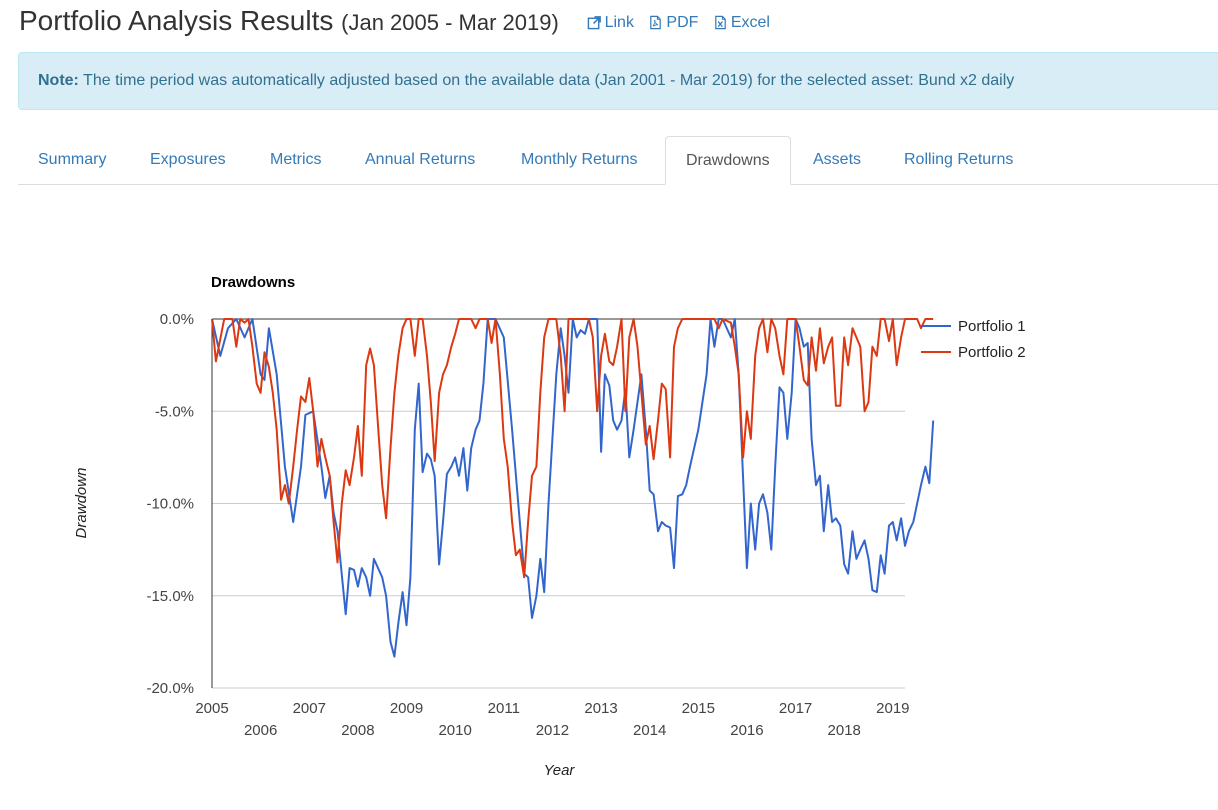 This screenshot has height=810, width=1218. What do you see at coordinates (552, 730) in the screenshot?
I see `x-tick-label: 2012` at bounding box center [552, 730].